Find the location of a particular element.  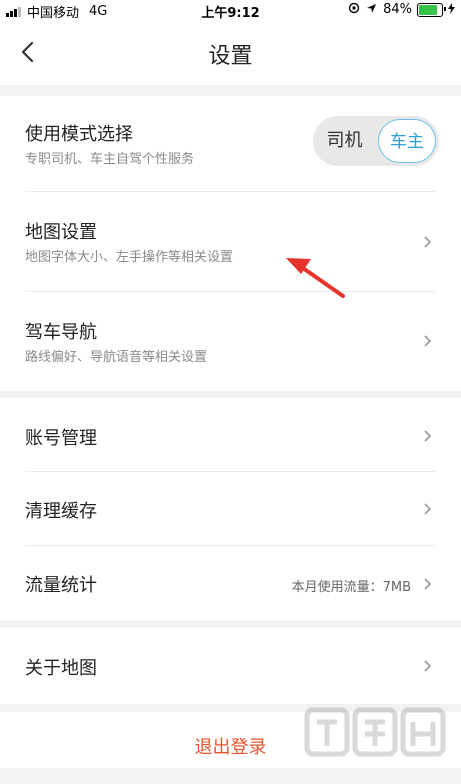

traffic-stats-title: 流量统计 is located at coordinates (61, 585).